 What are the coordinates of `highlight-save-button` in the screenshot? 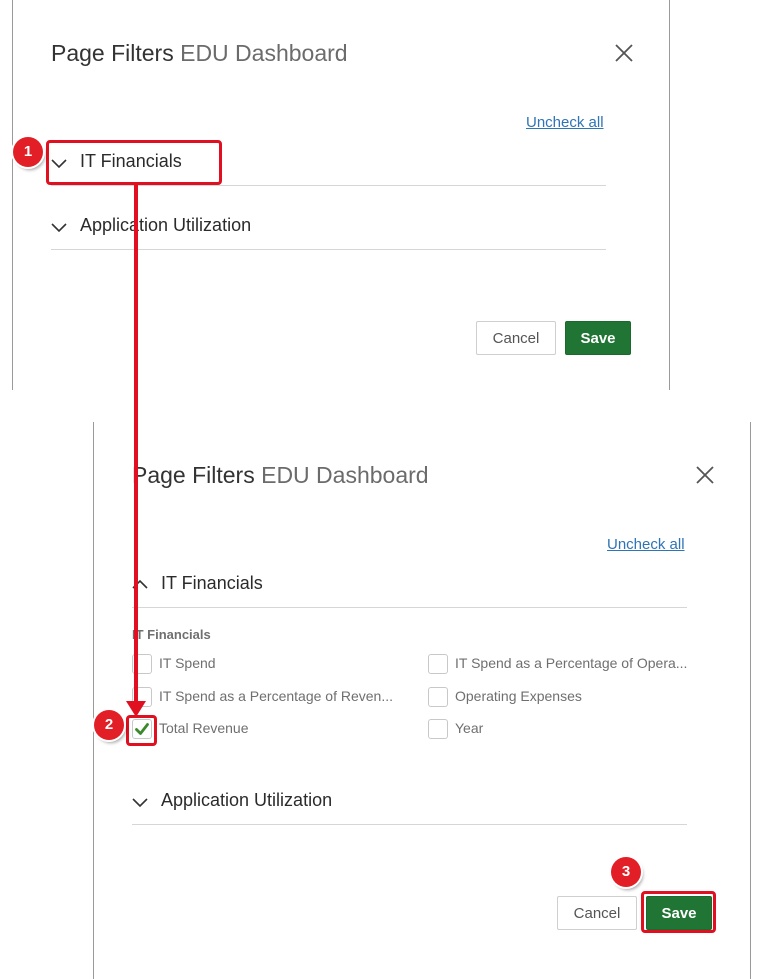 It's located at (678, 912).